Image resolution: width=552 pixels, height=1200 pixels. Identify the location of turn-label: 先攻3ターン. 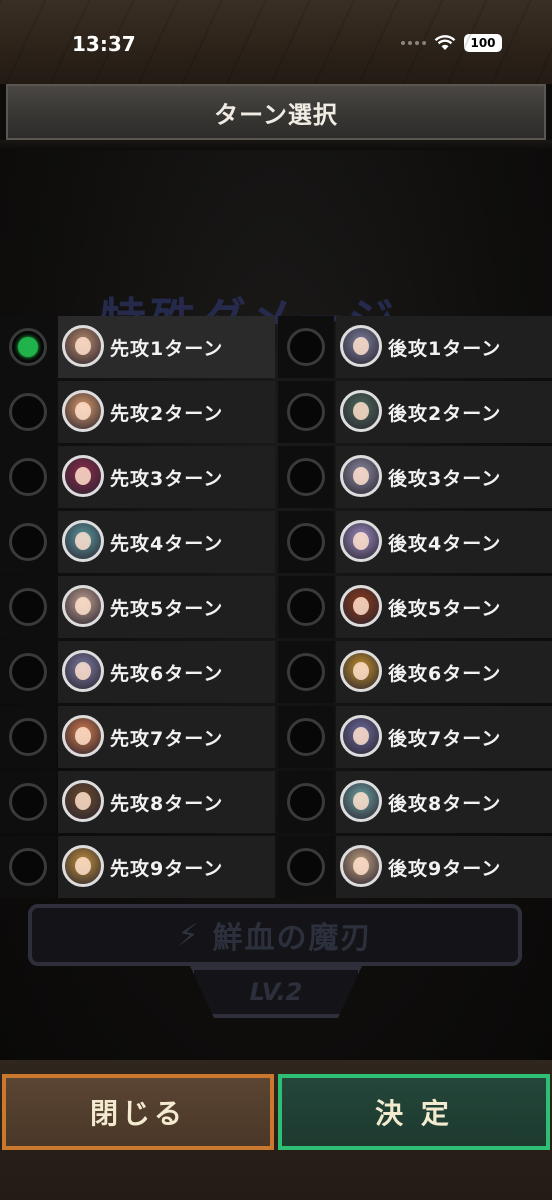
(167, 479).